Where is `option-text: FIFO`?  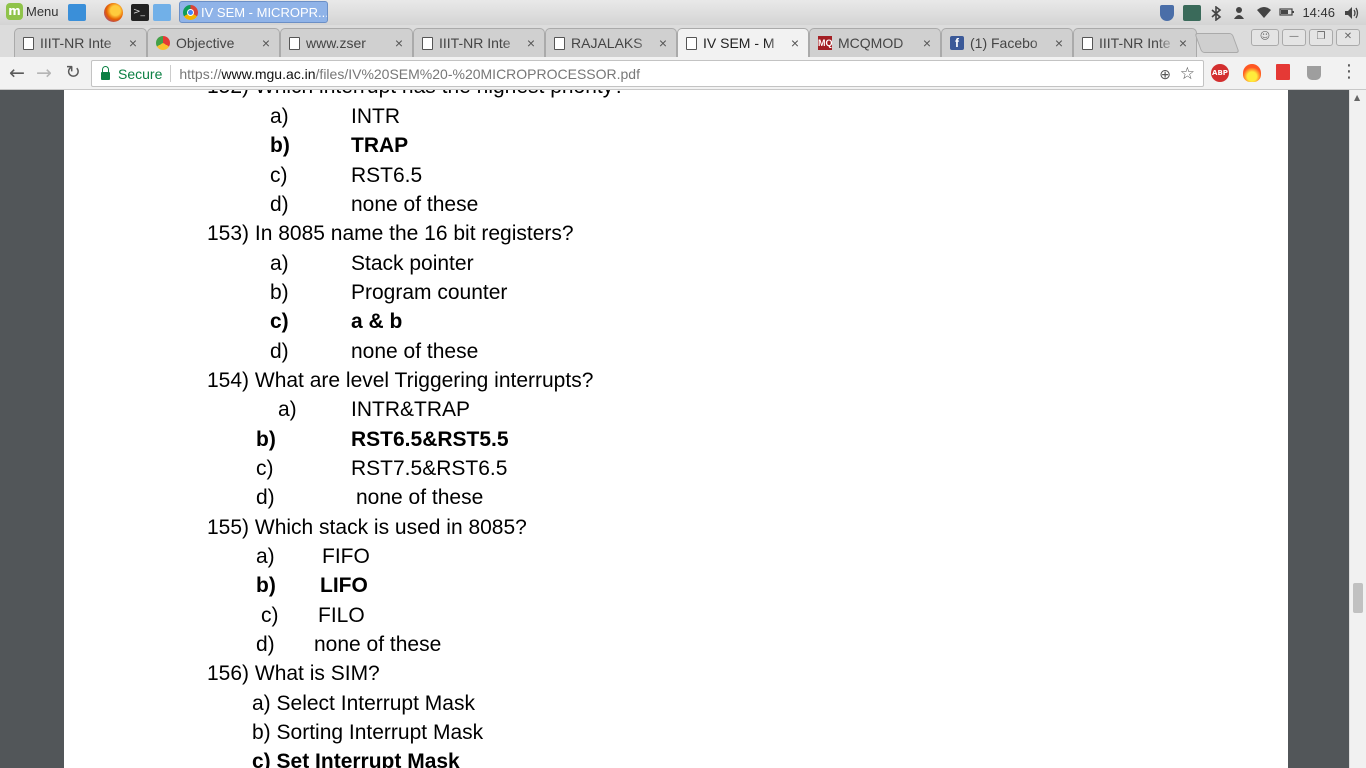 option-text: FIFO is located at coordinates (346, 556).